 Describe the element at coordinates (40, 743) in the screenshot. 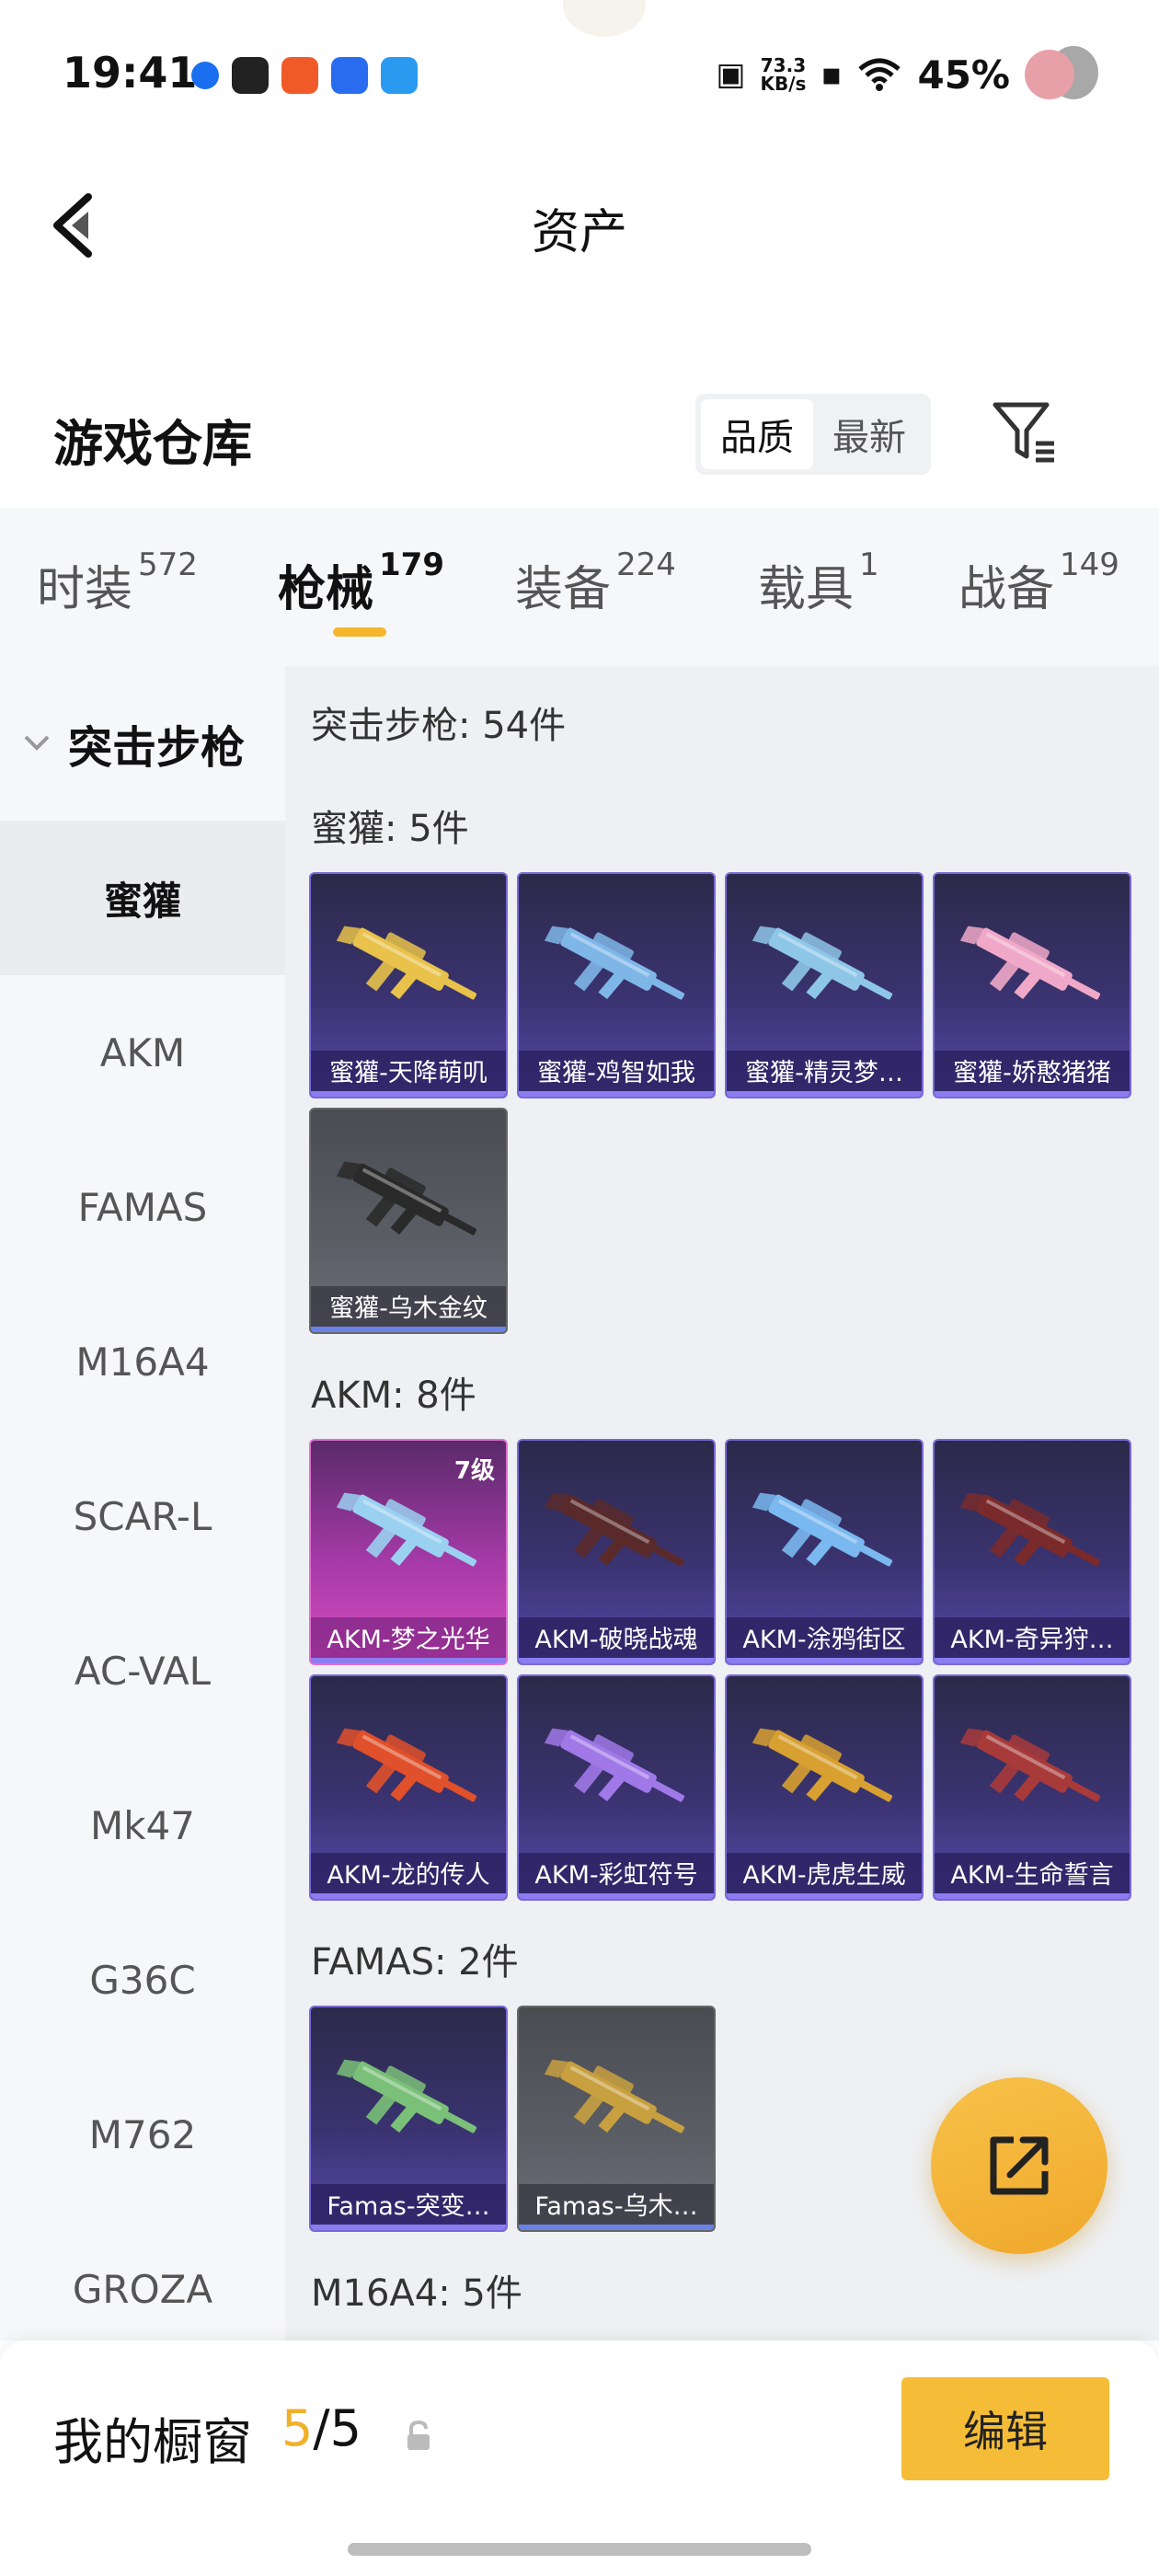

I see `chevron-down-icon` at that location.